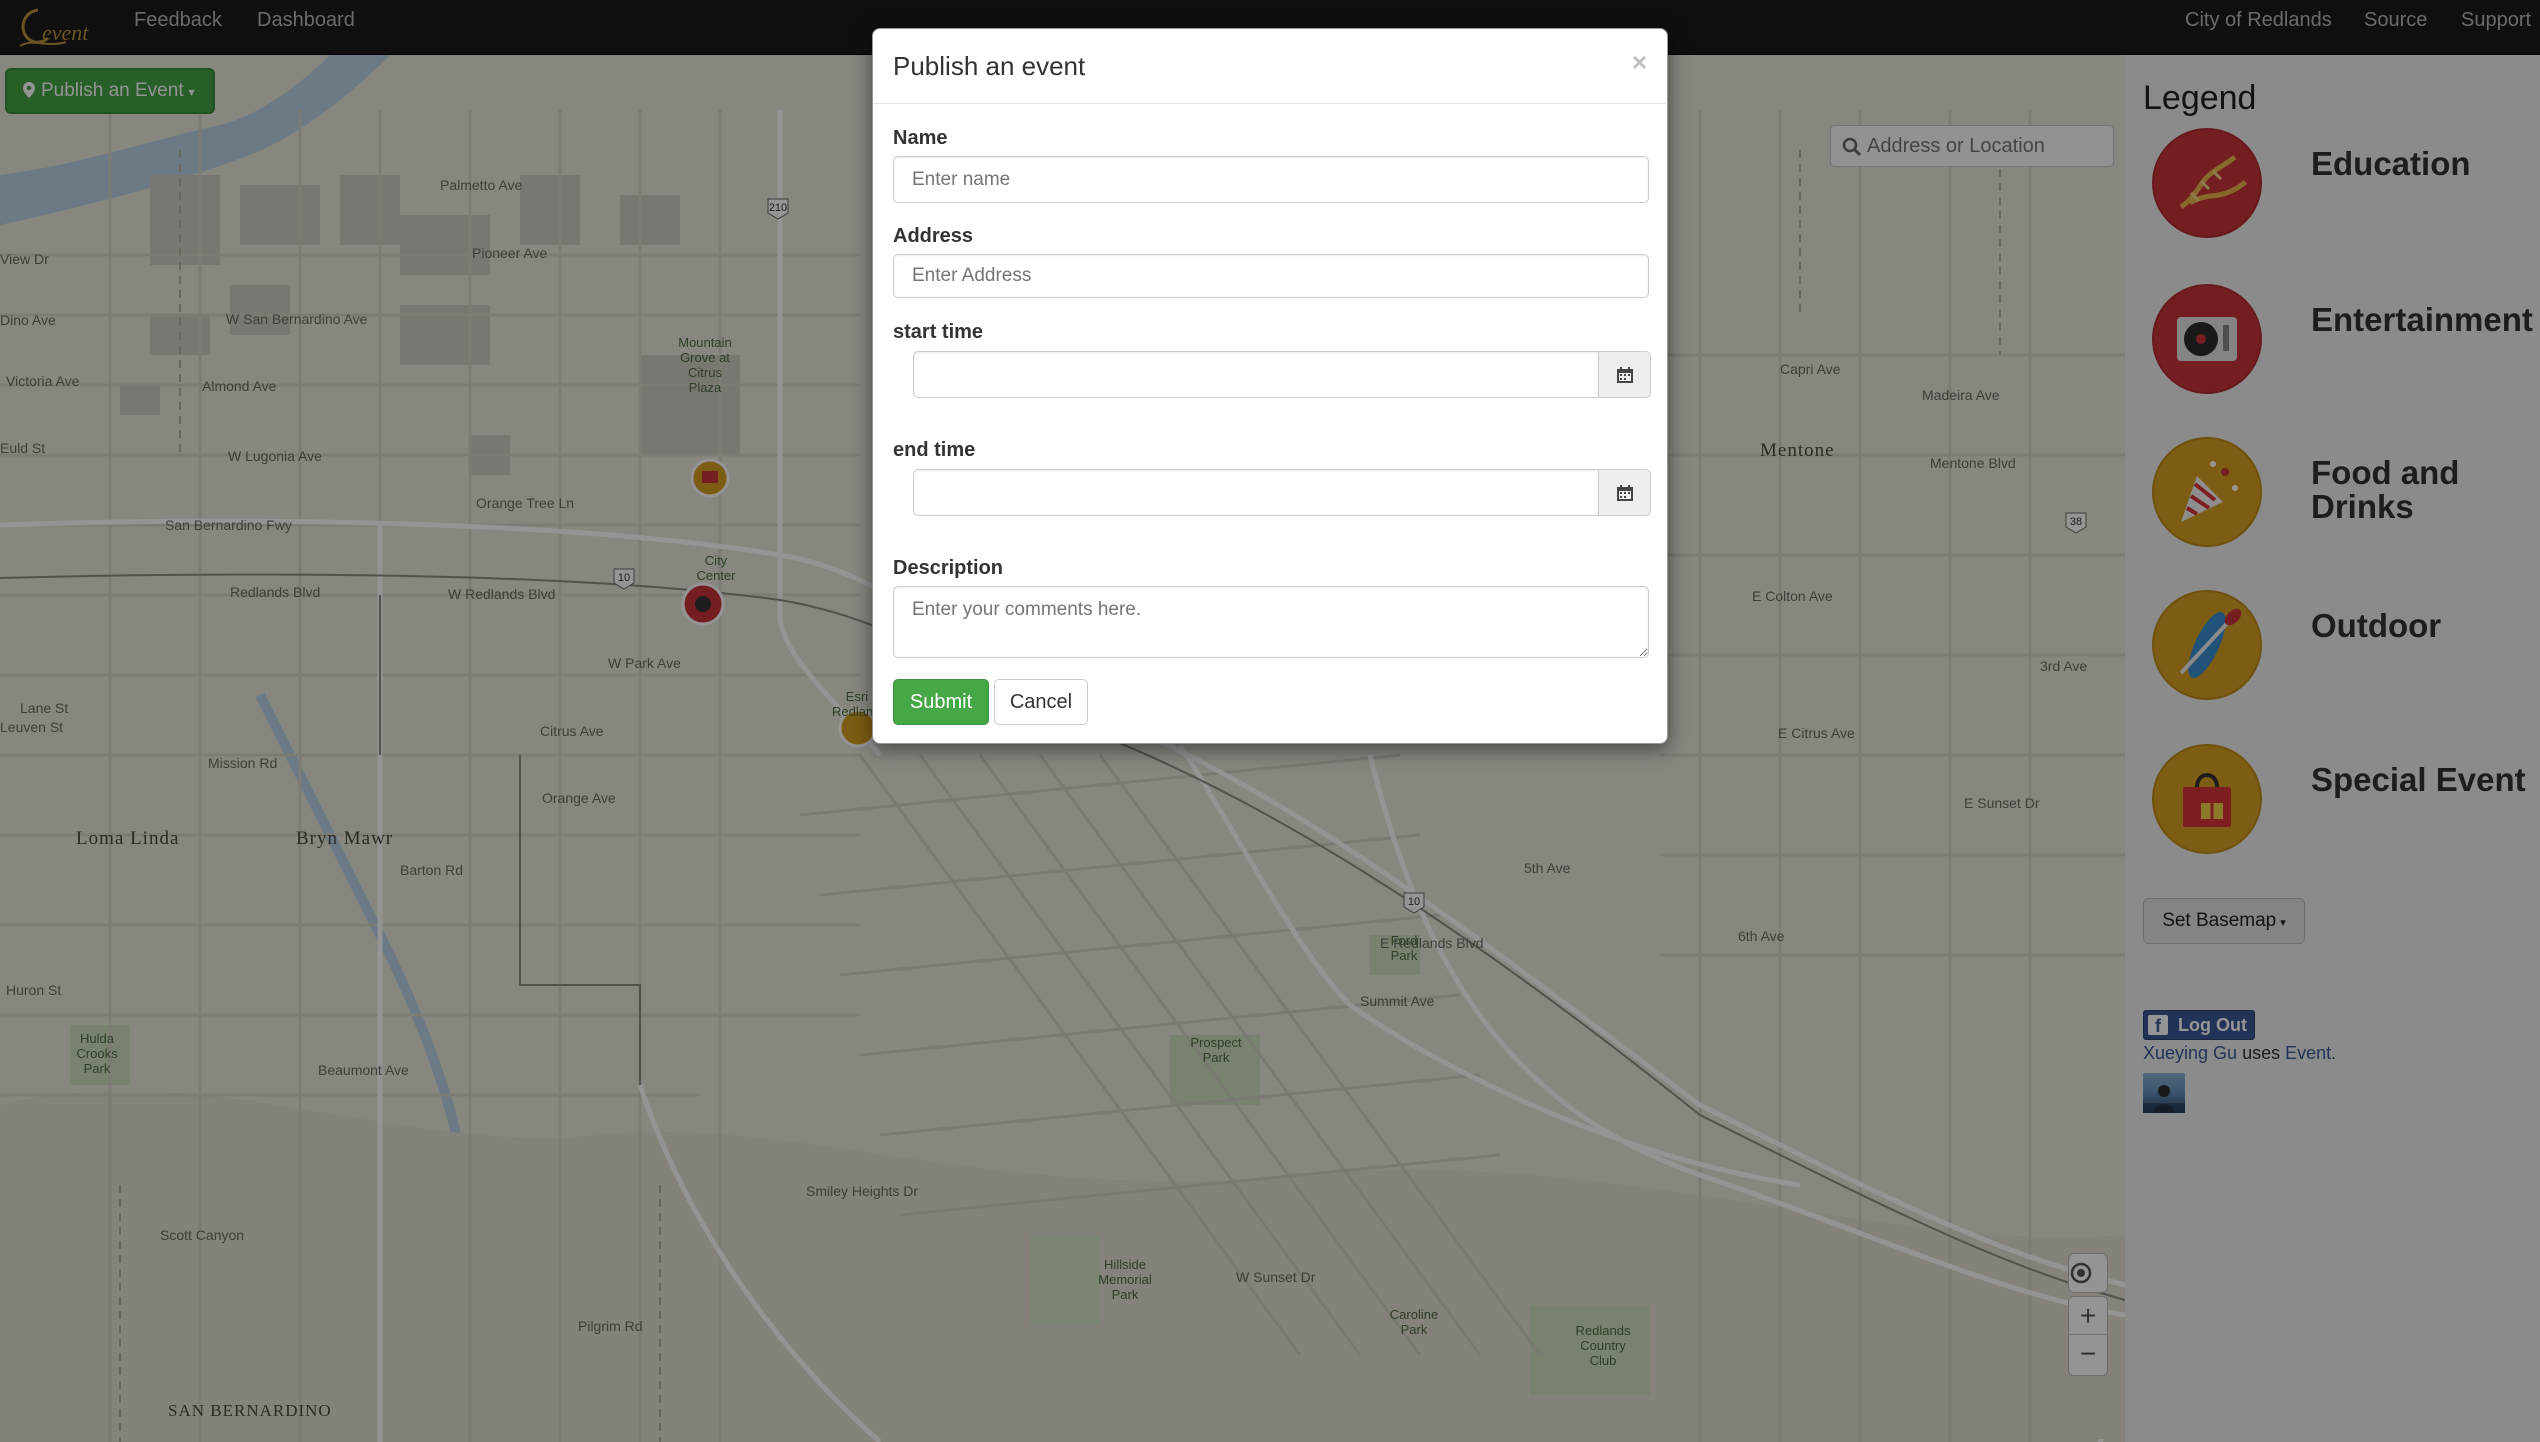  I want to click on close-icon: ×, so click(1639, 62).